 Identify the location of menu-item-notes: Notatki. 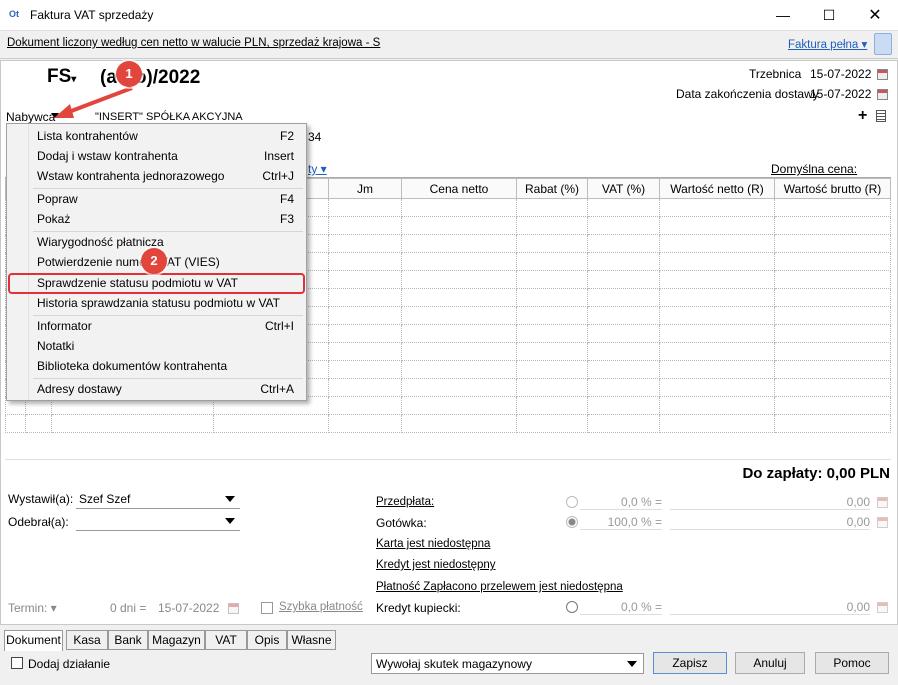
(55, 346).